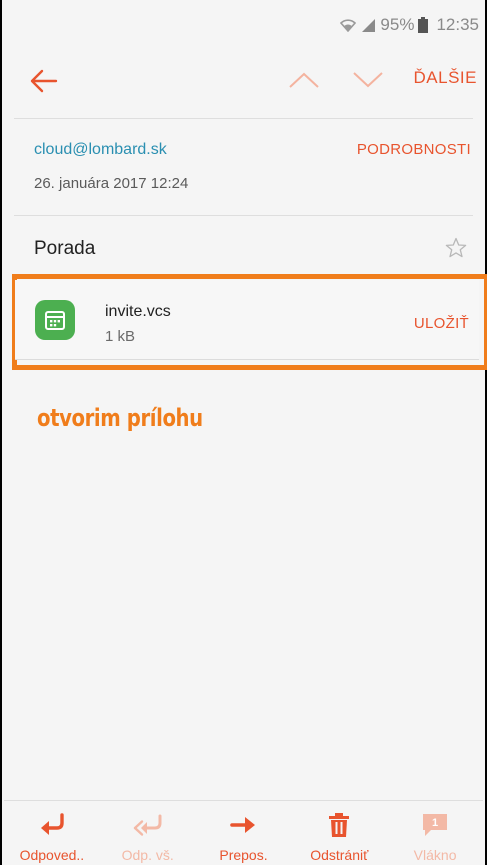 Image resolution: width=487 pixels, height=865 pixels. I want to click on reply-icon, so click(52, 825).